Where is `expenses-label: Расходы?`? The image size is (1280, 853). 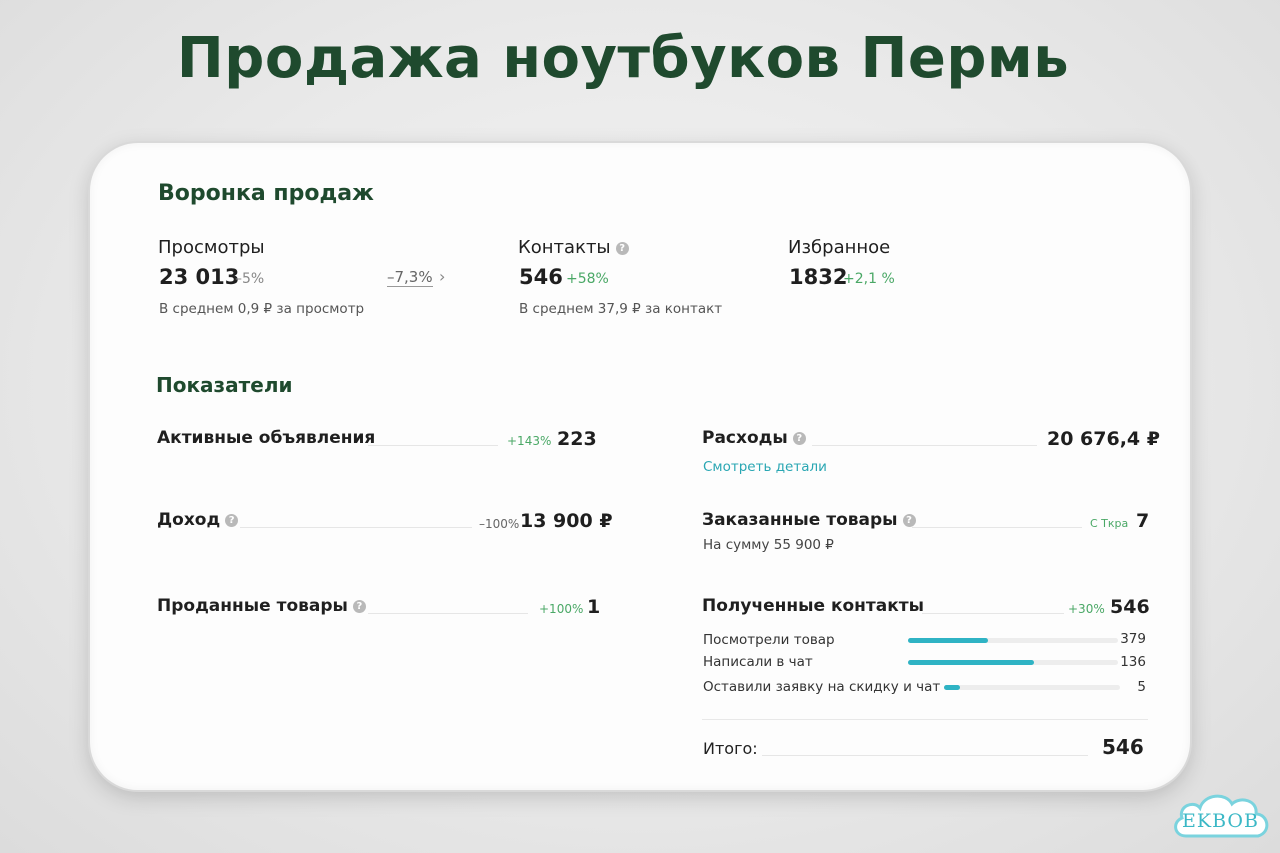
expenses-label: Расходы? is located at coordinates (754, 438).